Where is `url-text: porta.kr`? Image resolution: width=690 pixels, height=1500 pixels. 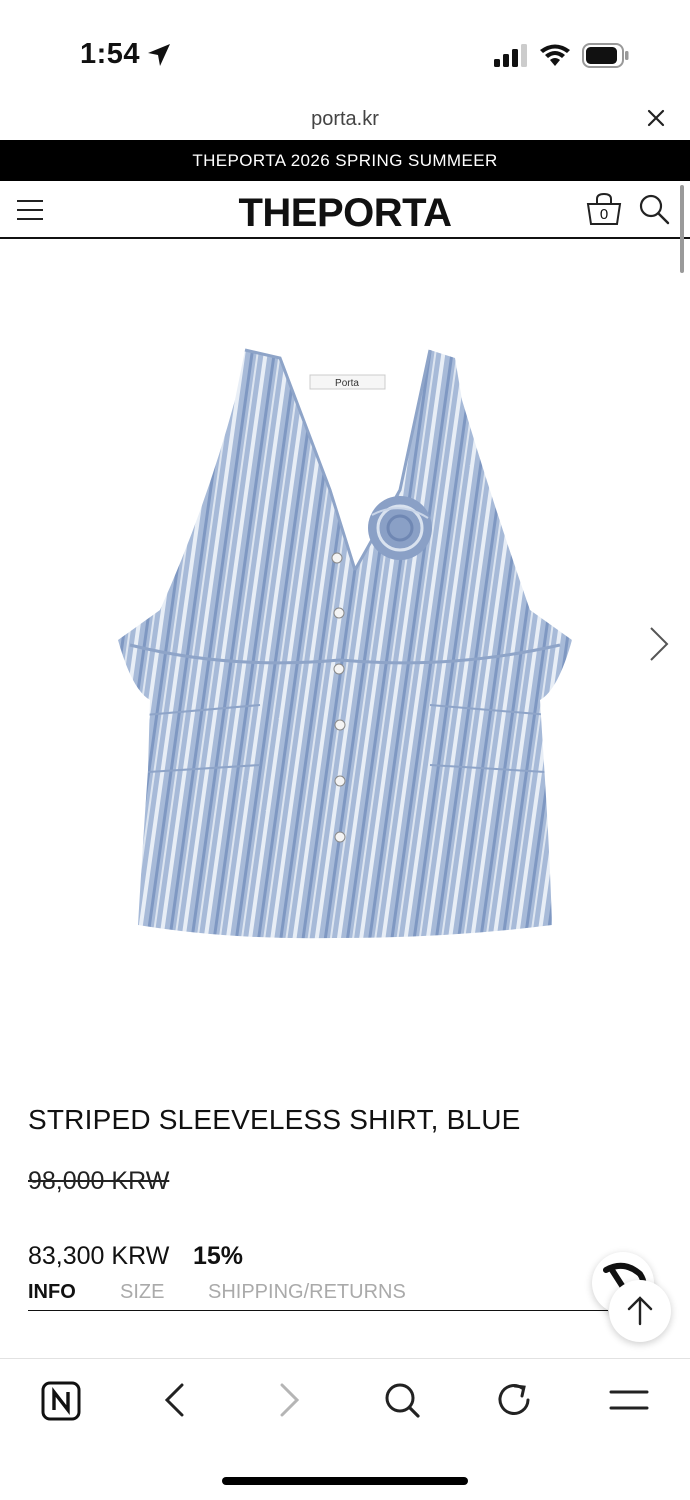
url-text: porta.kr is located at coordinates (345, 119).